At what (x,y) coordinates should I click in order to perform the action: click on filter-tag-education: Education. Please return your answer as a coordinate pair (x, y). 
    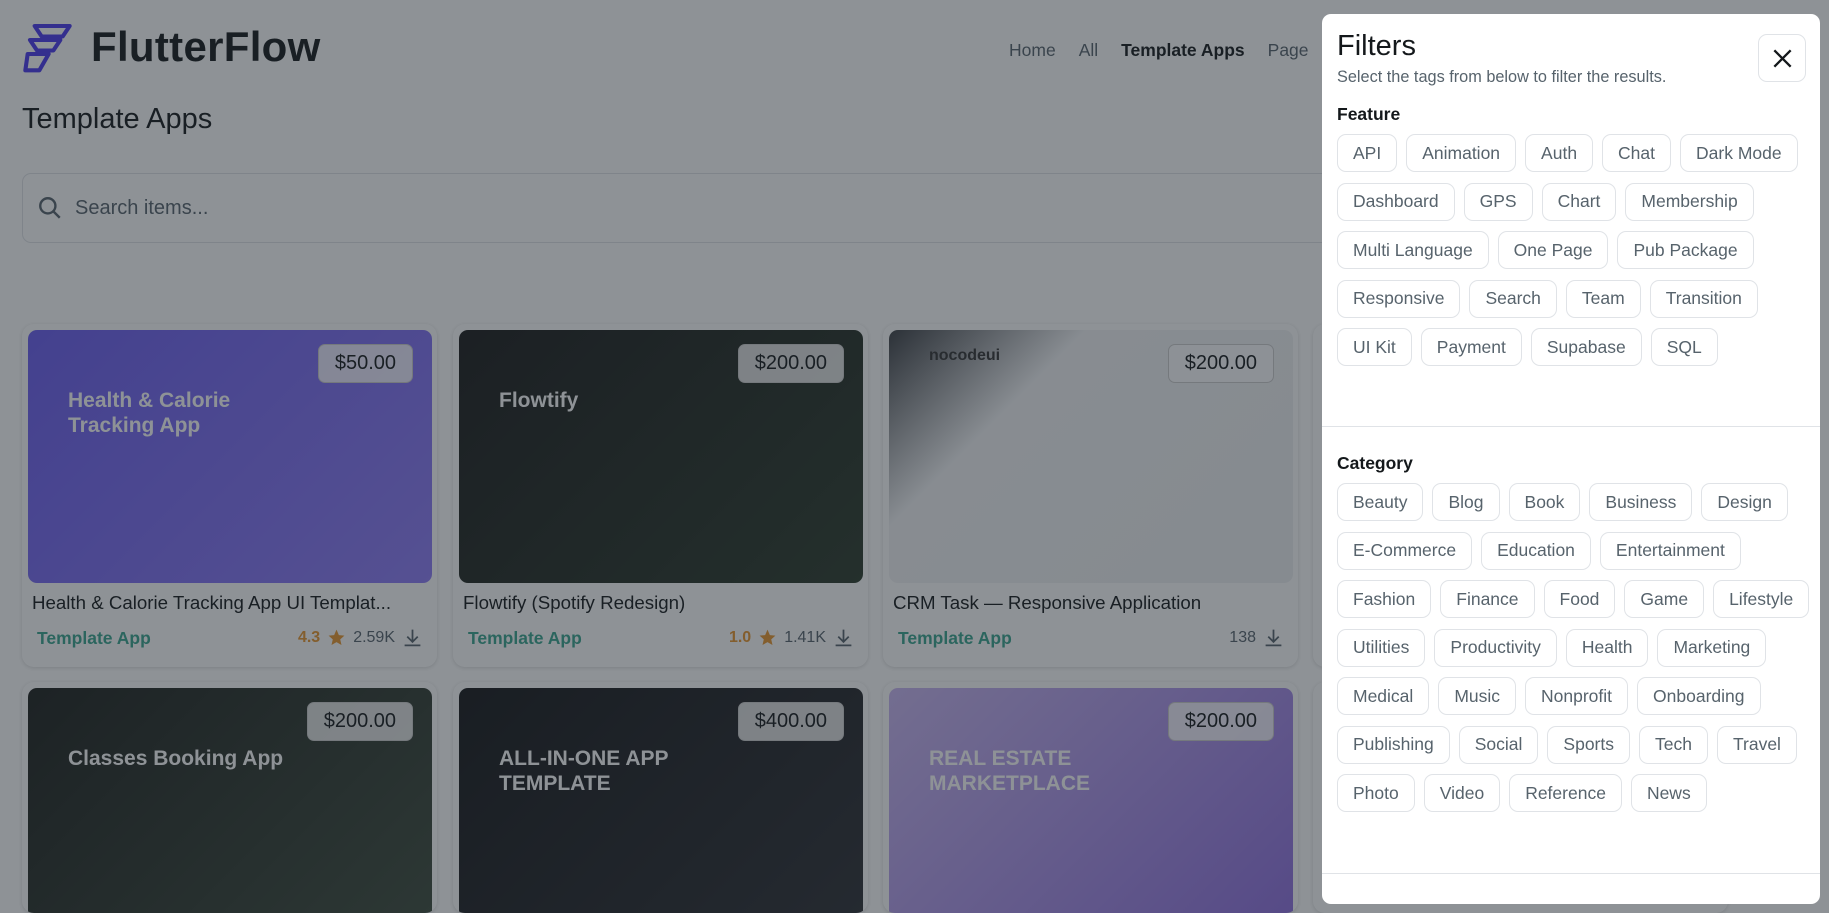
    Looking at the image, I should click on (1536, 550).